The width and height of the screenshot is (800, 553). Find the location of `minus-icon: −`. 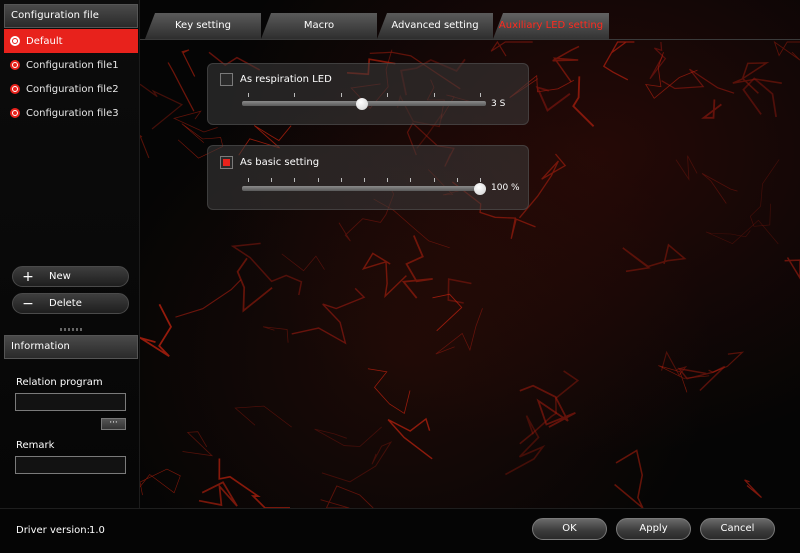

minus-icon: − is located at coordinates (28, 303).